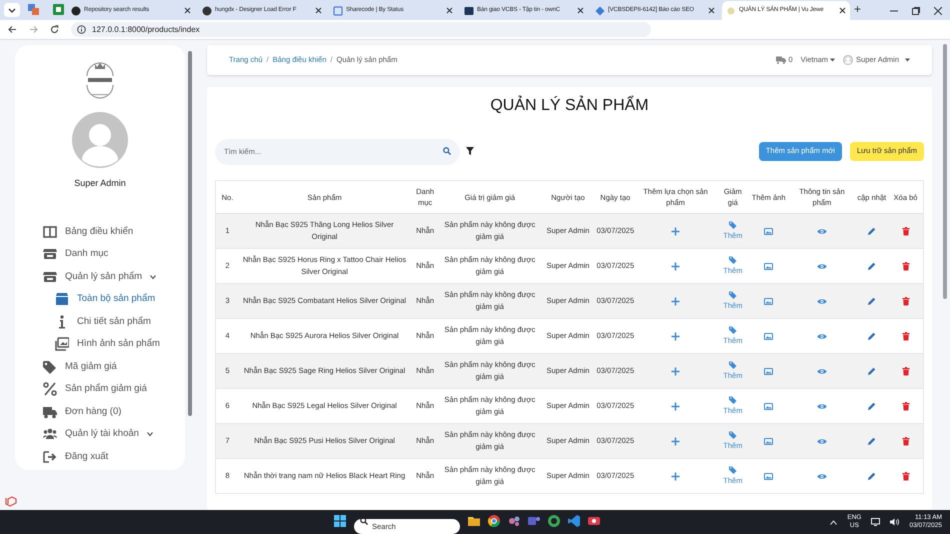 This screenshot has width=950, height=534. Describe the element at coordinates (54, 29) in the screenshot. I see `reload-icon` at that location.